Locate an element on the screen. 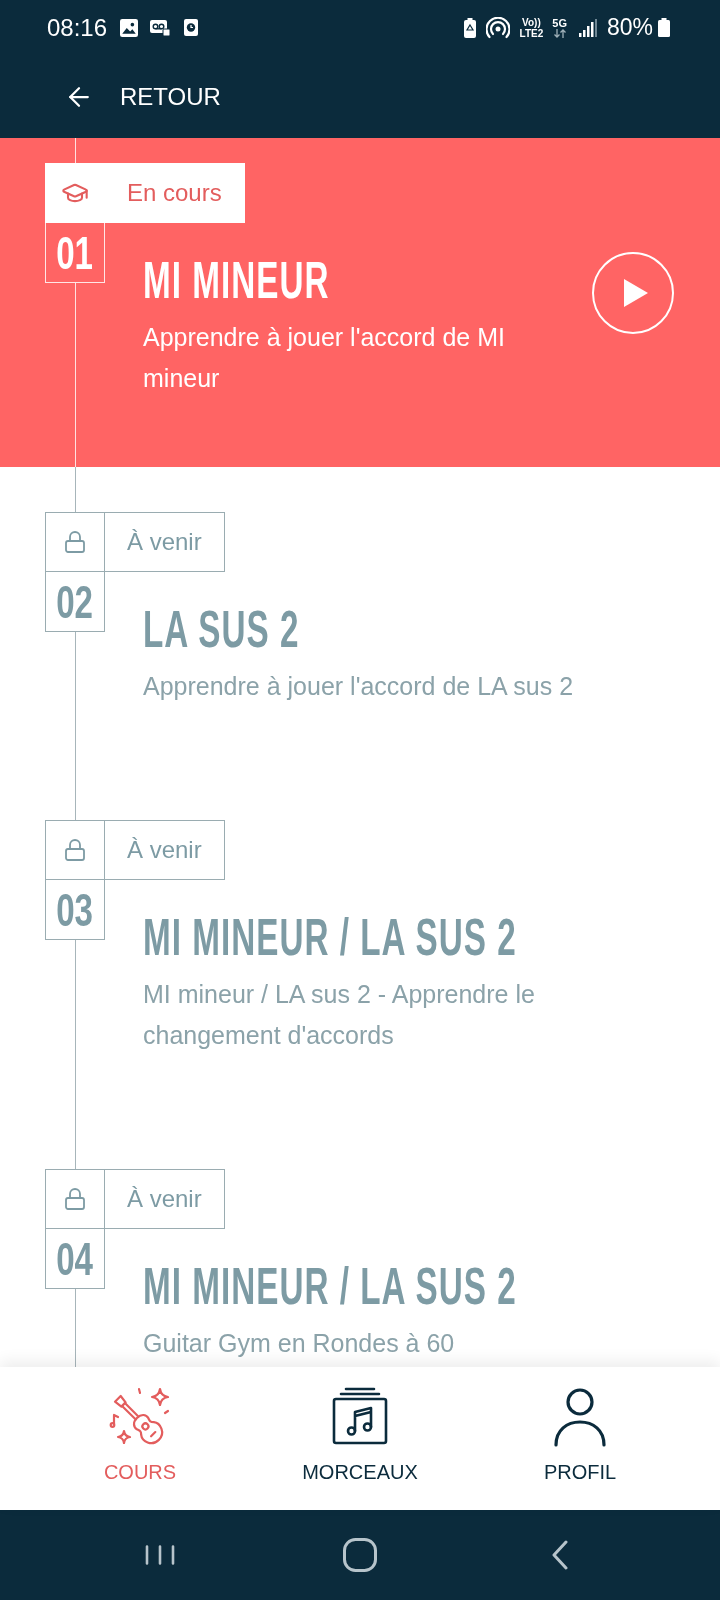  play-icon is located at coordinates (636, 293).